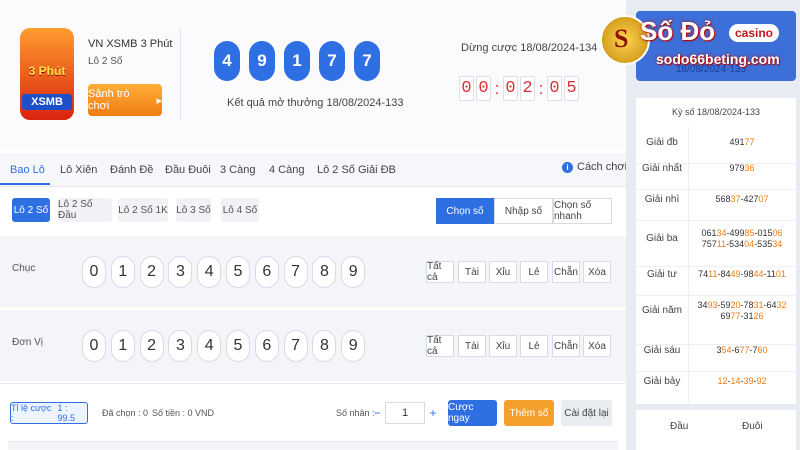 Image resolution: width=800 pixels, height=450 pixels. What do you see at coordinates (31, 210) in the screenshot?
I see `subtab-0: Lô 2 Số` at bounding box center [31, 210].